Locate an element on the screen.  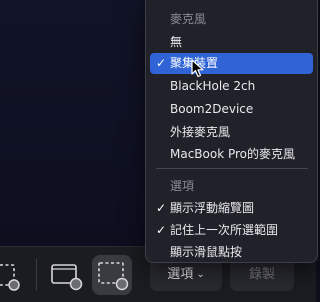
menu-item-label: MacBook Pro的麥克風 is located at coordinates (233, 154).